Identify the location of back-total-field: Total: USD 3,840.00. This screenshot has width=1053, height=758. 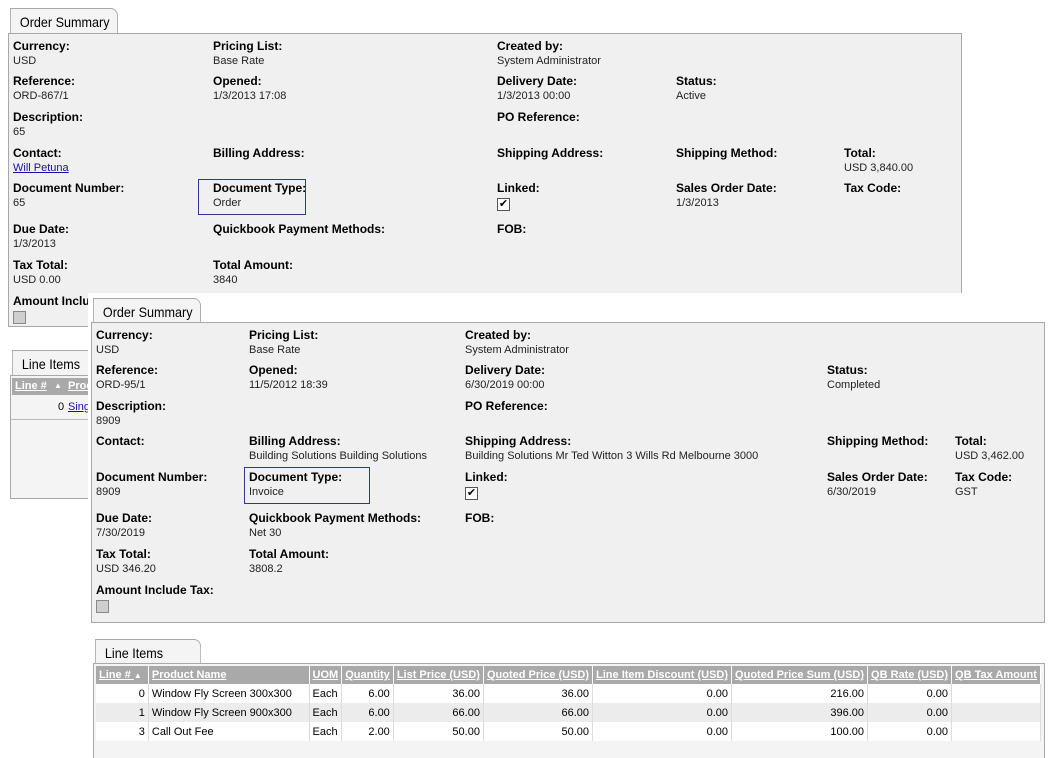
(878, 161).